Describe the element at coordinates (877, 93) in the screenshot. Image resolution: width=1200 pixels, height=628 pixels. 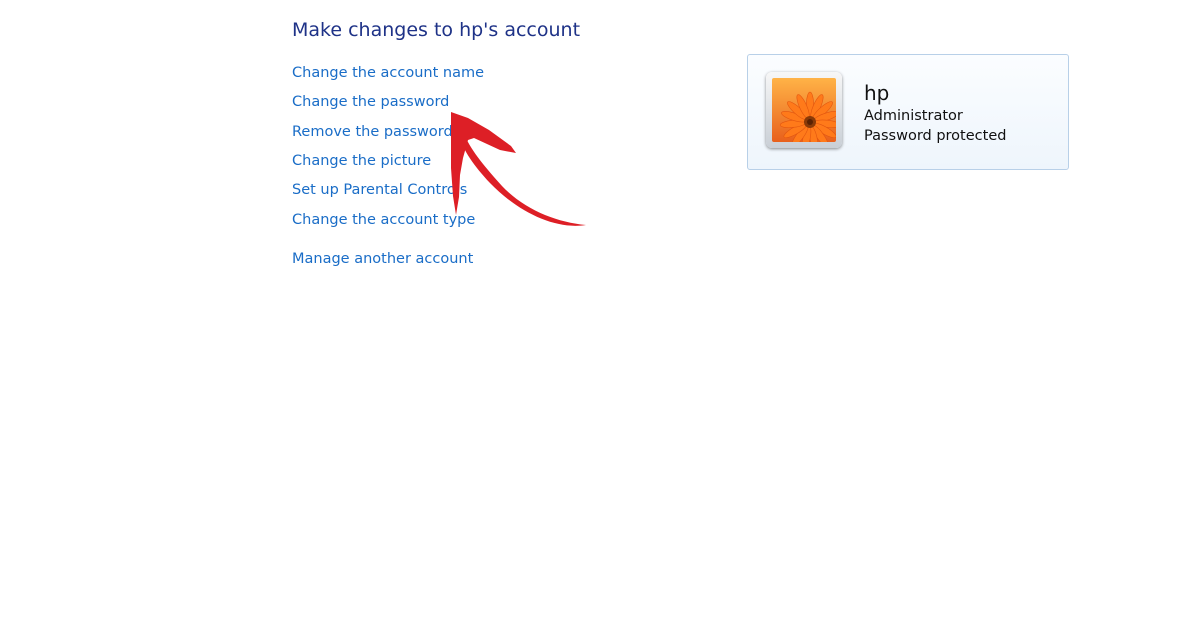
I see `account-name: hp` at that location.